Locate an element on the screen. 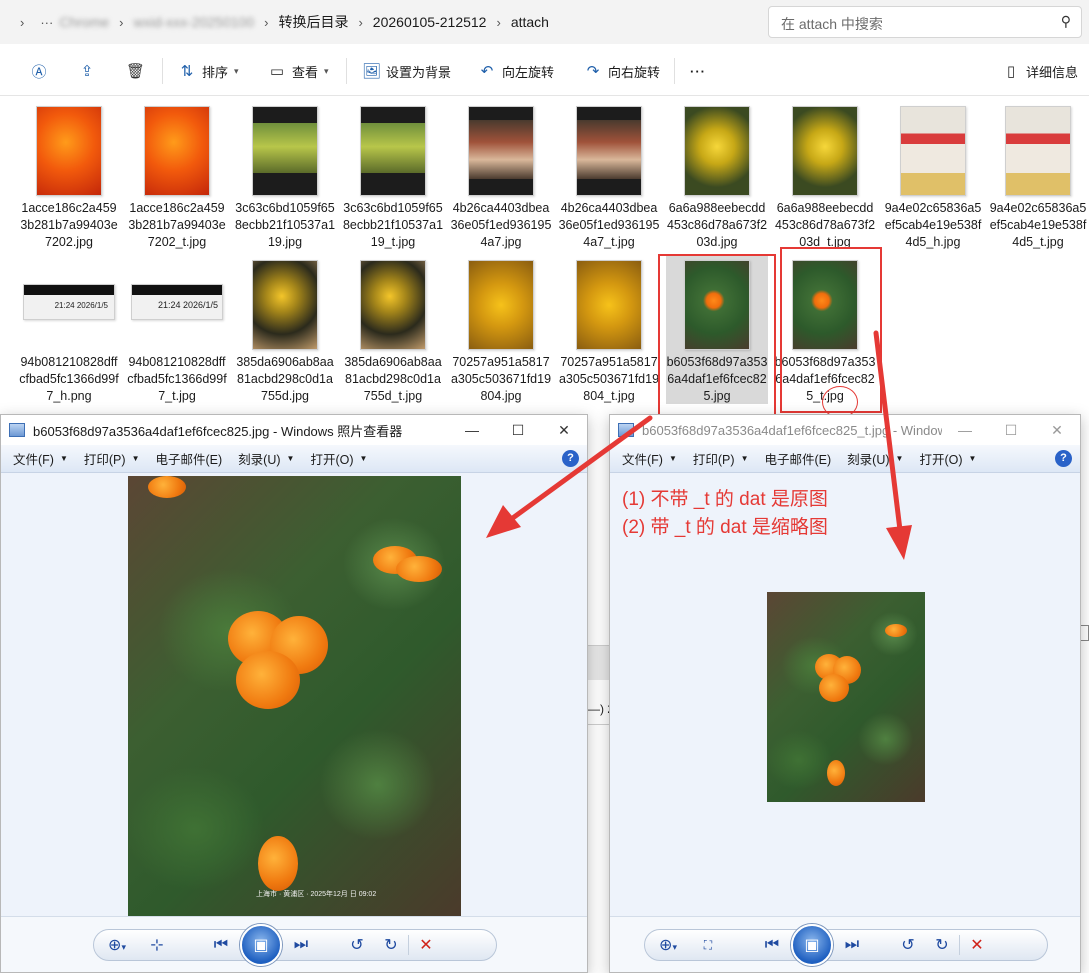 This screenshot has width=1089, height=973. arrow-to-thumbnail is located at coordinates (892, 445).